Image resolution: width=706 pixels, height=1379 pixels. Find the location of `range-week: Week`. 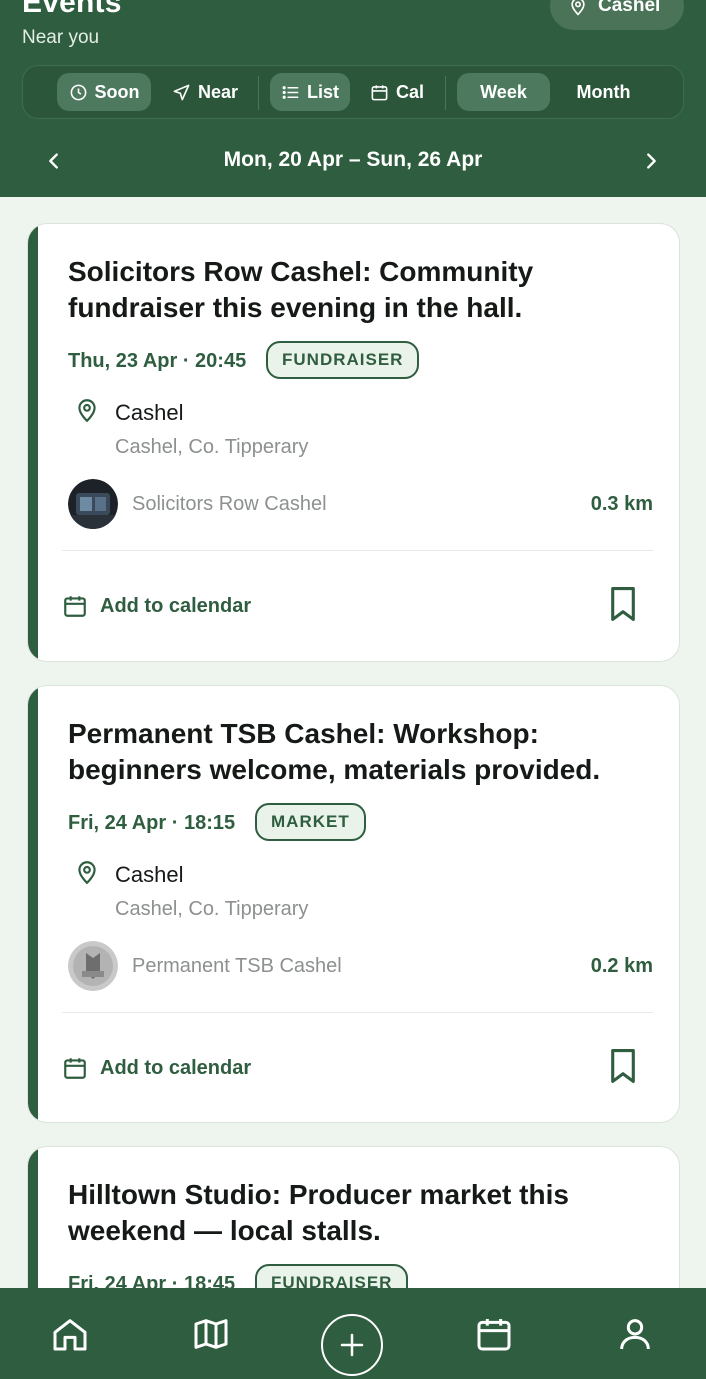

range-week: Week is located at coordinates (503, 92).